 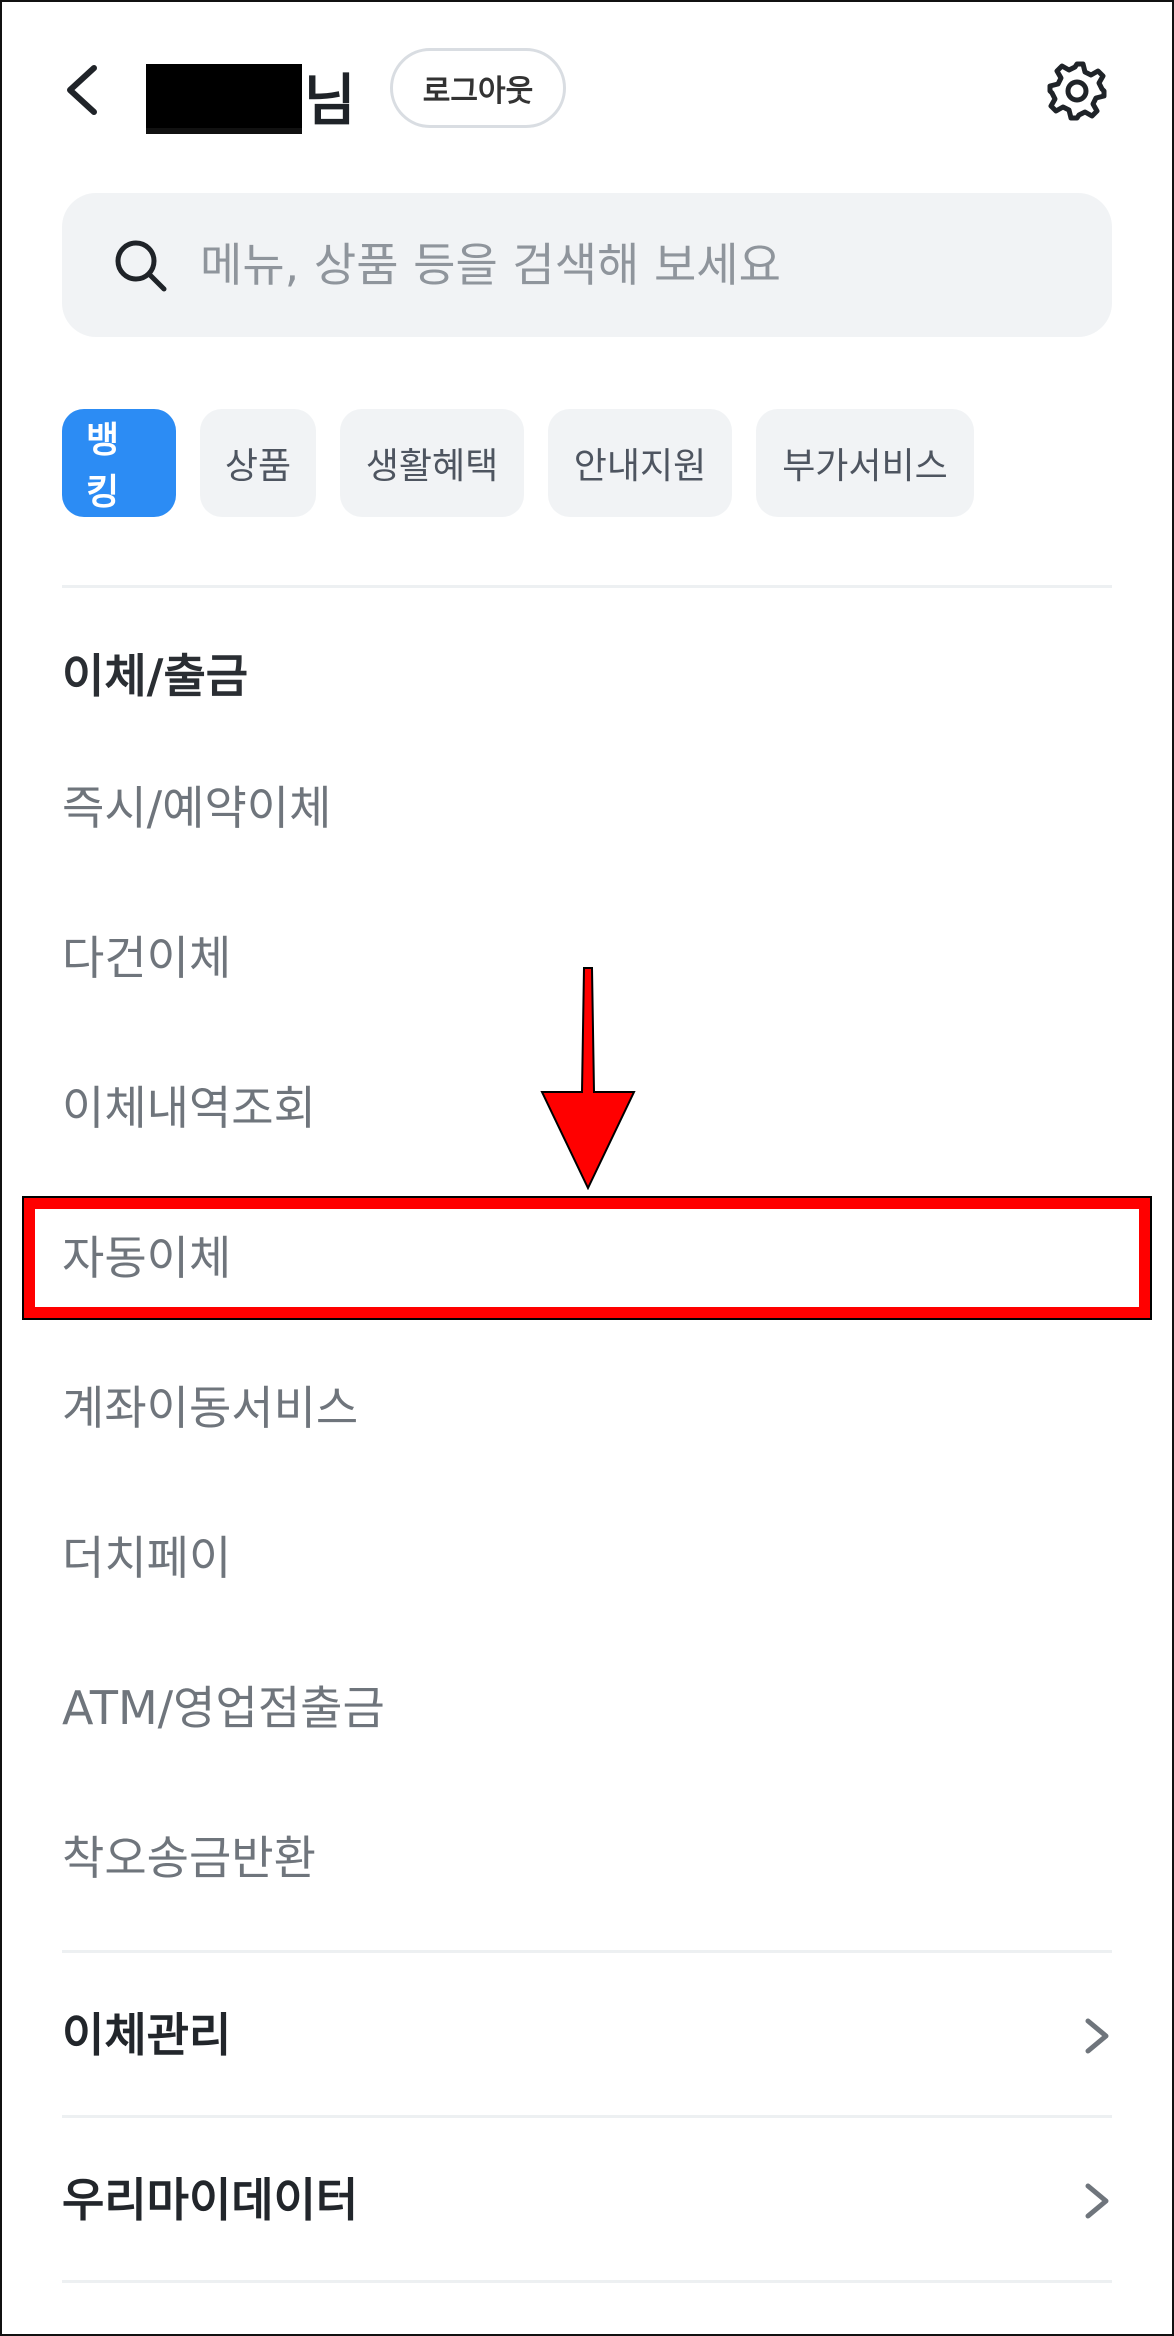 I want to click on settings-button, so click(x=1077, y=91).